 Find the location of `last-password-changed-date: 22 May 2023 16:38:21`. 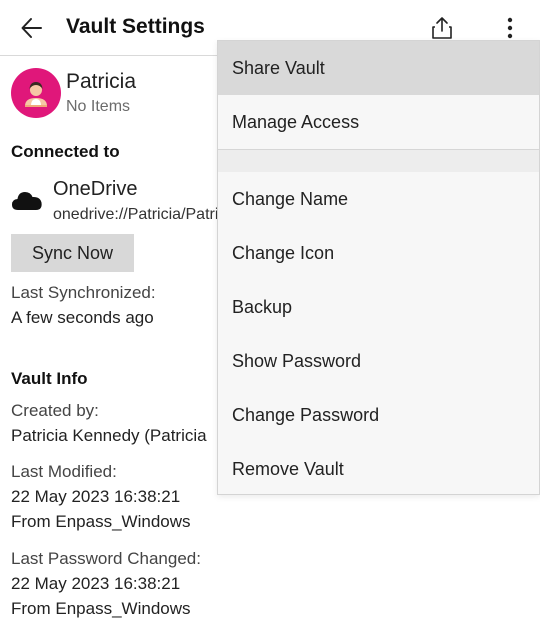

last-password-changed-date: 22 May 2023 16:38:21 is located at coordinates (96, 583).